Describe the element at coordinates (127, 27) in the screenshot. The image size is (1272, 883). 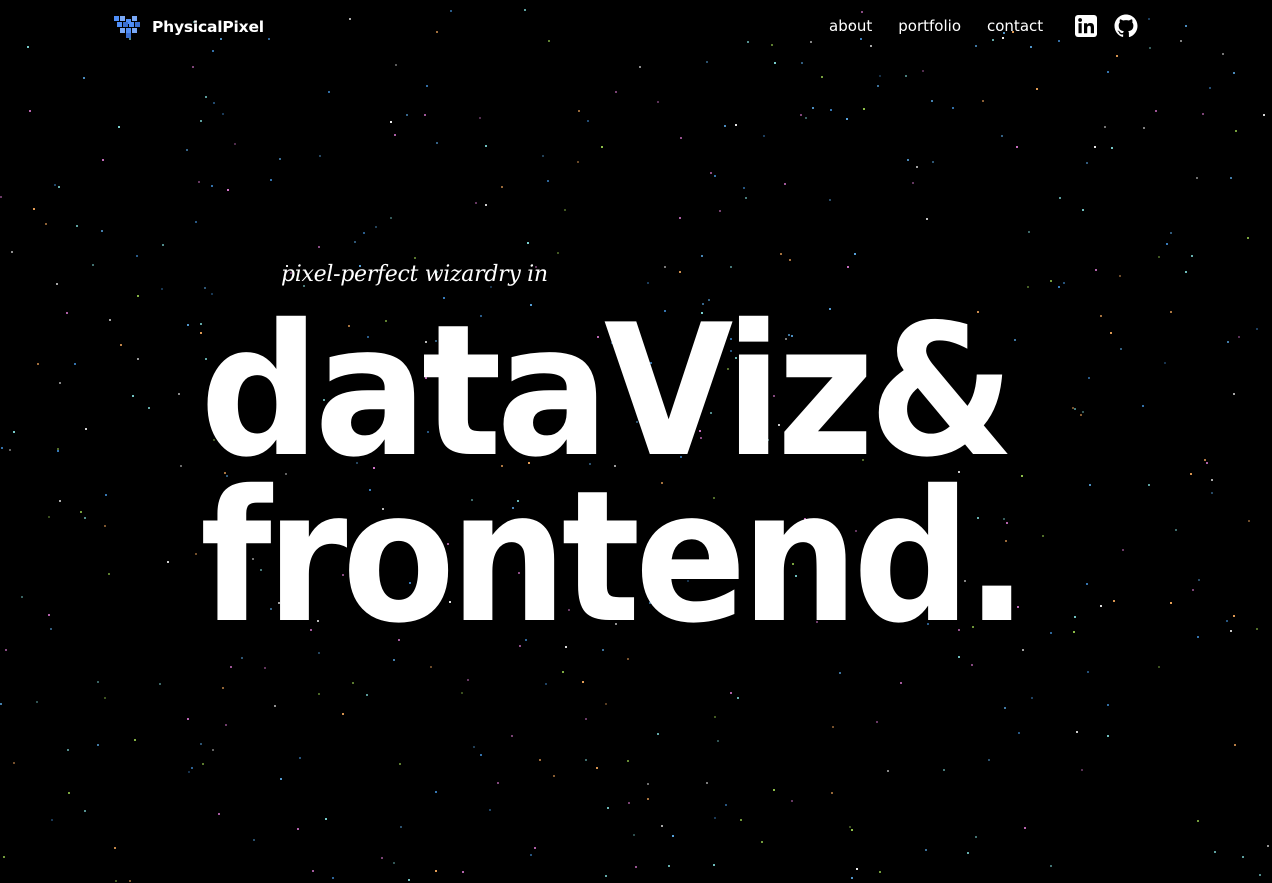
I see `pixel-heart-logo-icon` at that location.